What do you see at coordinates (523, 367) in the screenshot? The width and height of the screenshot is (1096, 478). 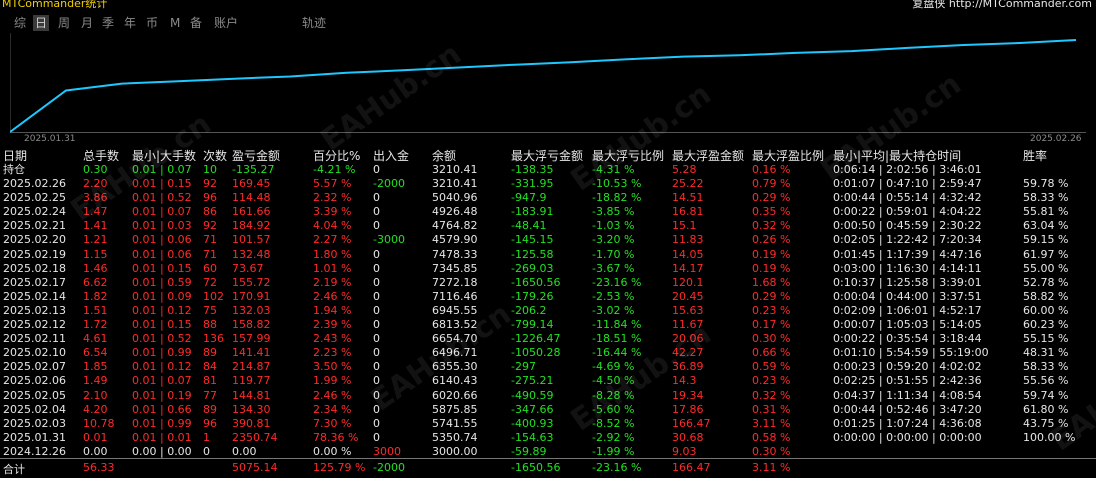 I see `cell-max-float-loss: -297` at bounding box center [523, 367].